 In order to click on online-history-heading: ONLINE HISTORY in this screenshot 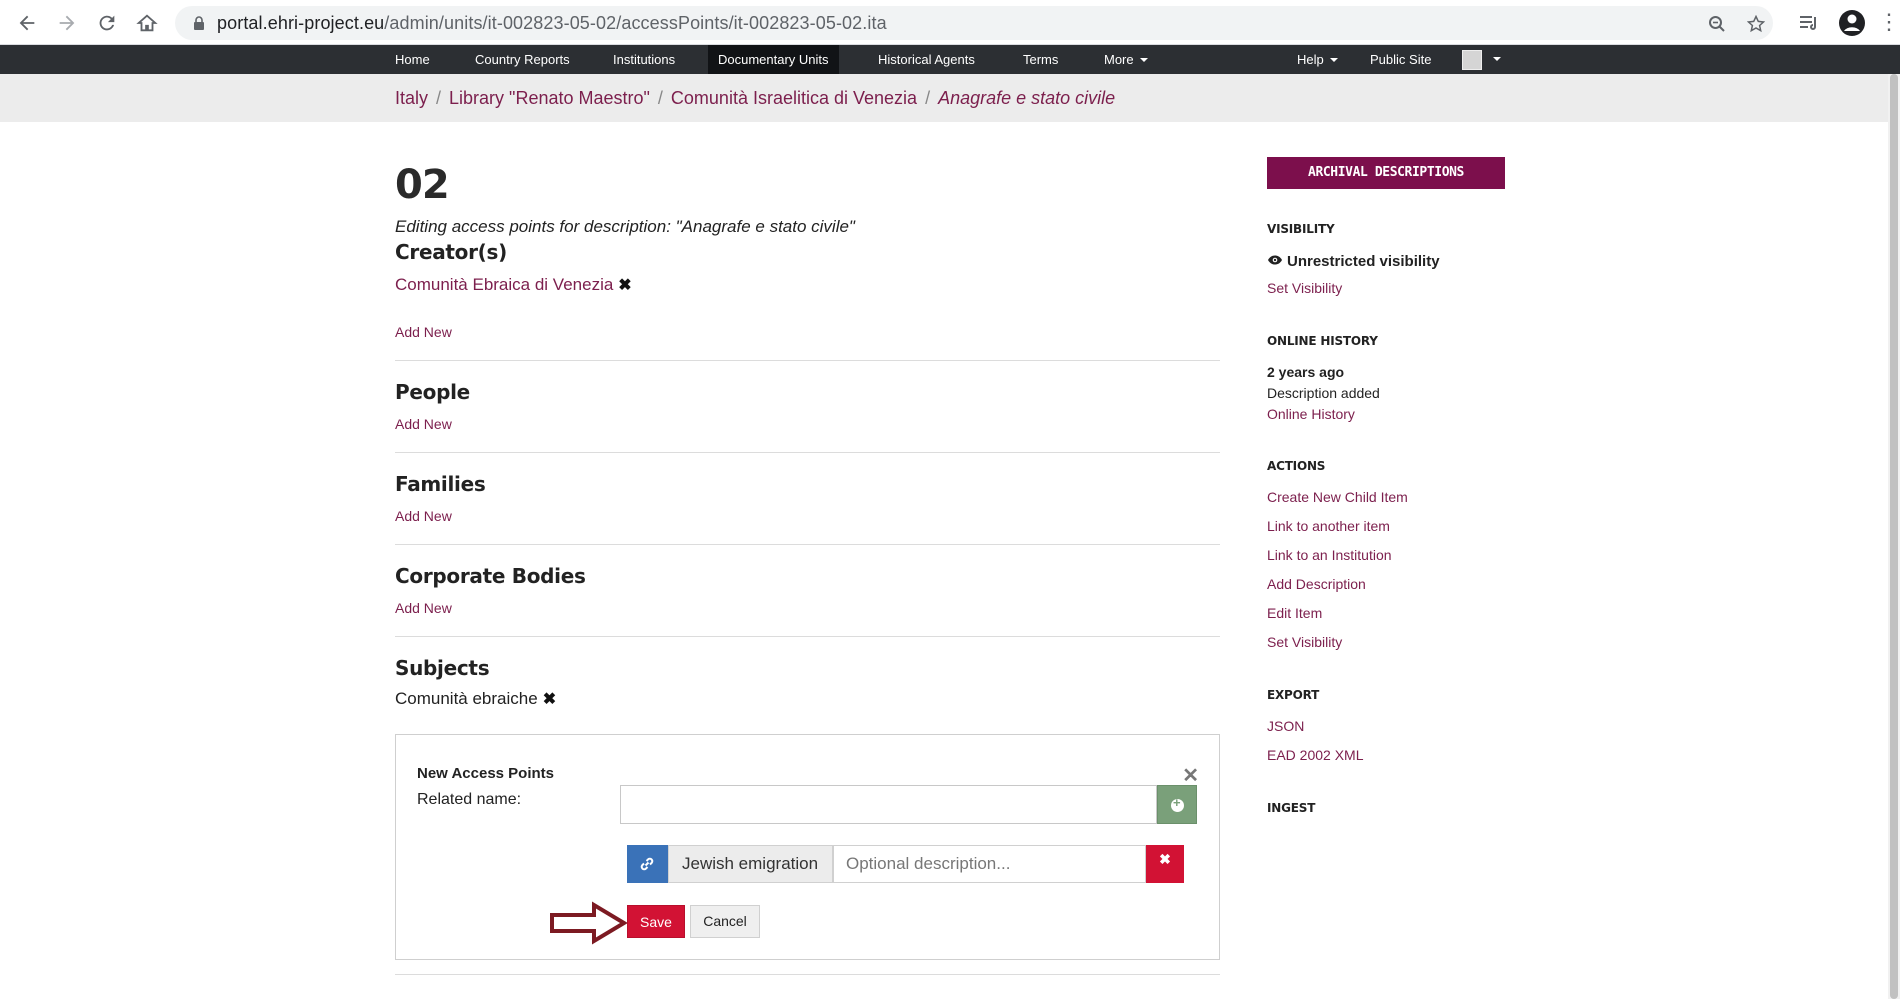, I will do `click(1322, 341)`.